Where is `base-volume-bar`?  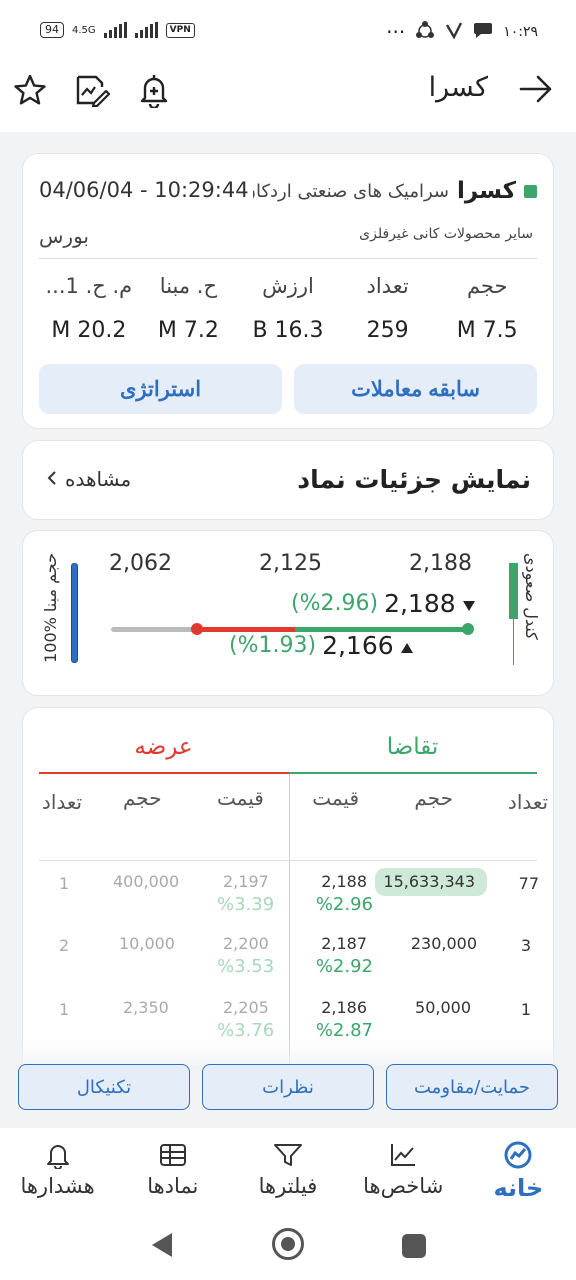
base-volume-bar is located at coordinates (74, 613).